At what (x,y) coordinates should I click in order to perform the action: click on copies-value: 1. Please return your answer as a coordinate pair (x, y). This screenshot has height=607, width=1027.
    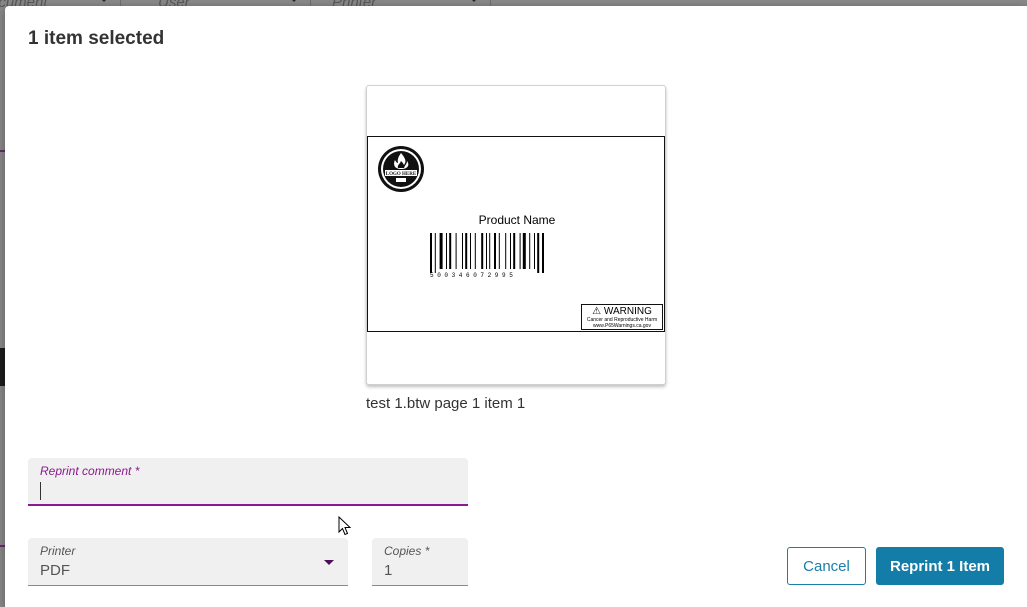
    Looking at the image, I should click on (388, 570).